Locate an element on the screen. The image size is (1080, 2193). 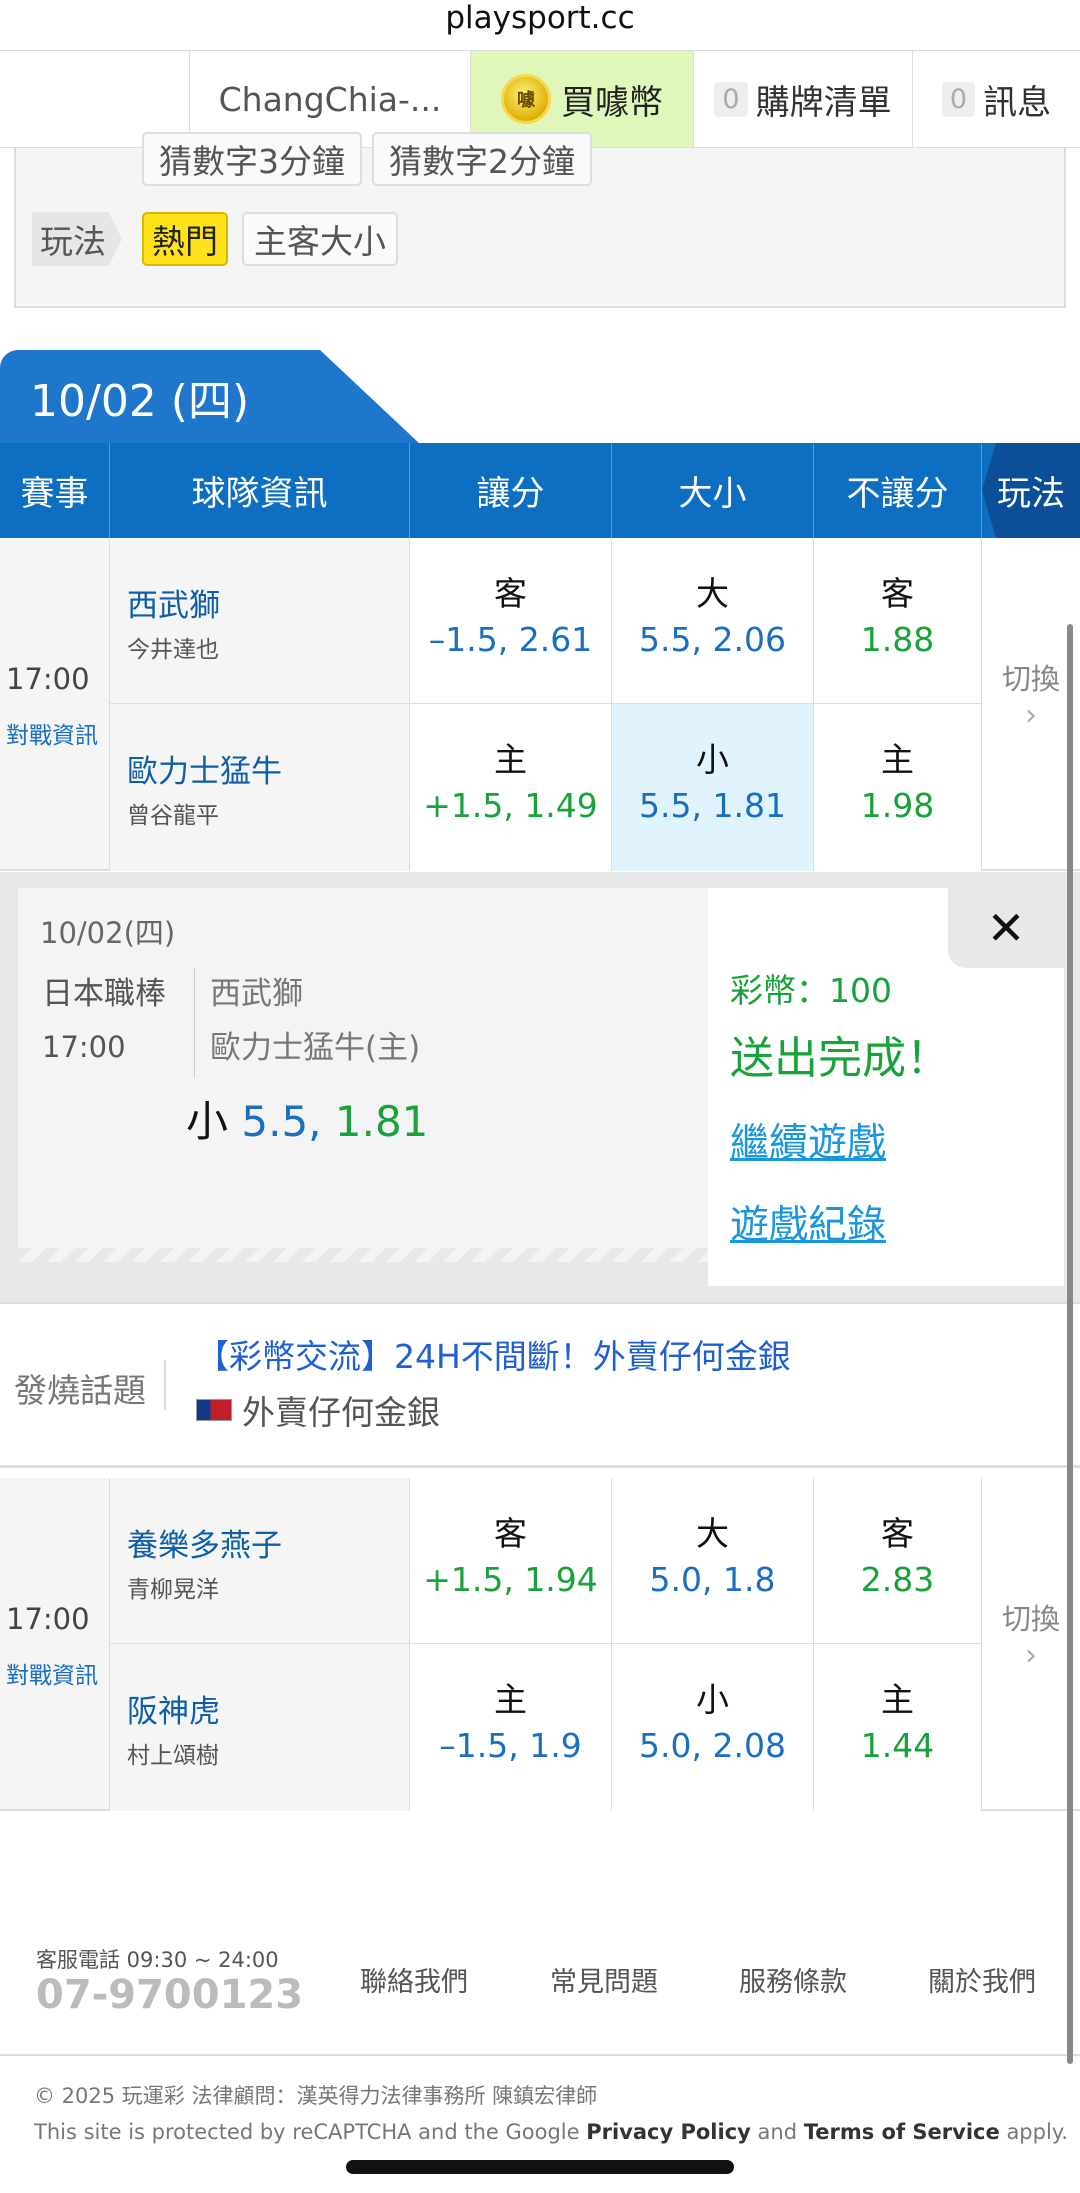
pitcher-name: 村上頌樹 is located at coordinates (173, 1756).